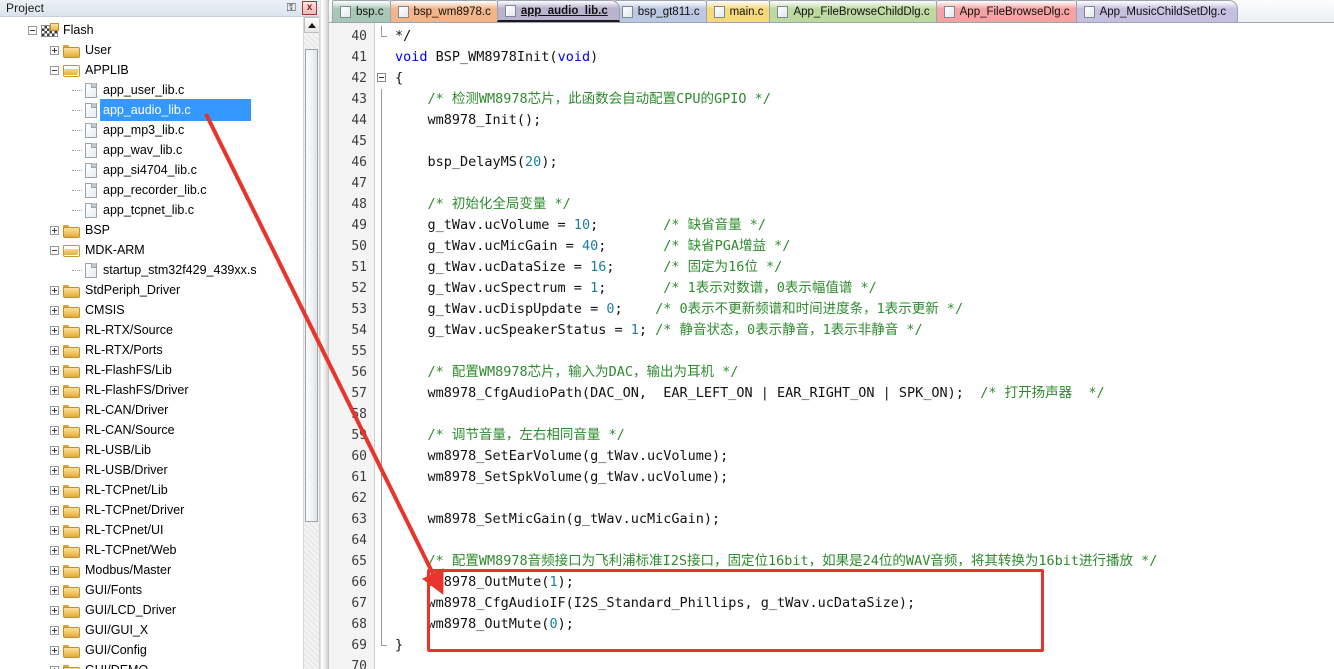 The height and width of the screenshot is (669, 1334). Describe the element at coordinates (1157, 11) in the screenshot. I see `editor-tab-app-musicchildsetdlg-c: App_MusicChildSetDlg.c` at that location.